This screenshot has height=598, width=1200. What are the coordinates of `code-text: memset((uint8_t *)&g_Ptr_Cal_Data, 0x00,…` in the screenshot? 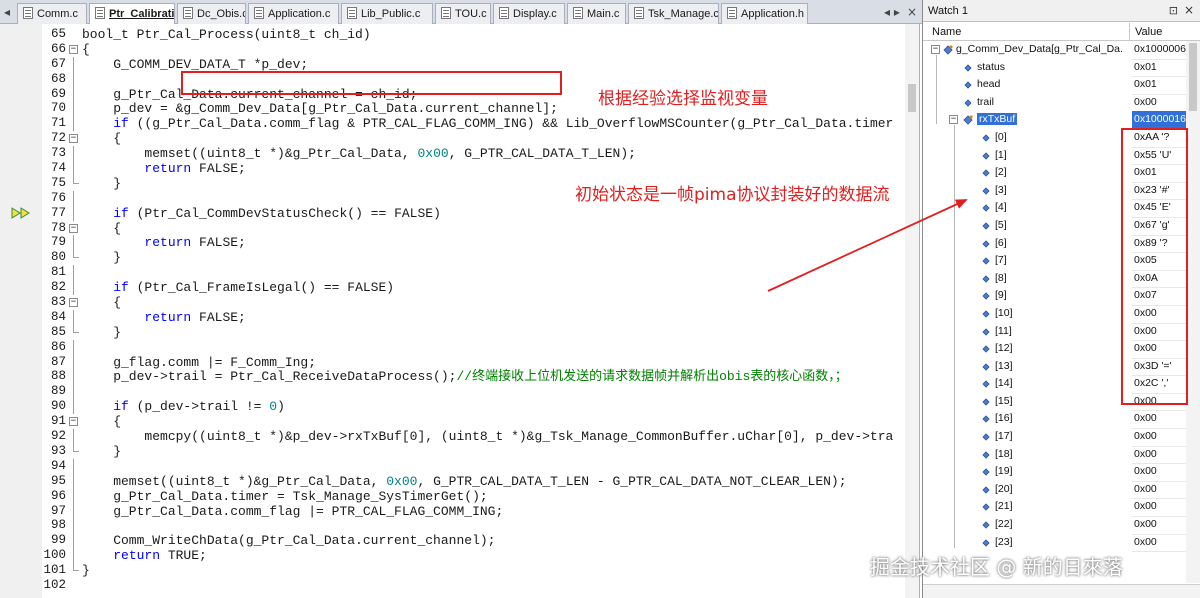 It's located at (464, 481).